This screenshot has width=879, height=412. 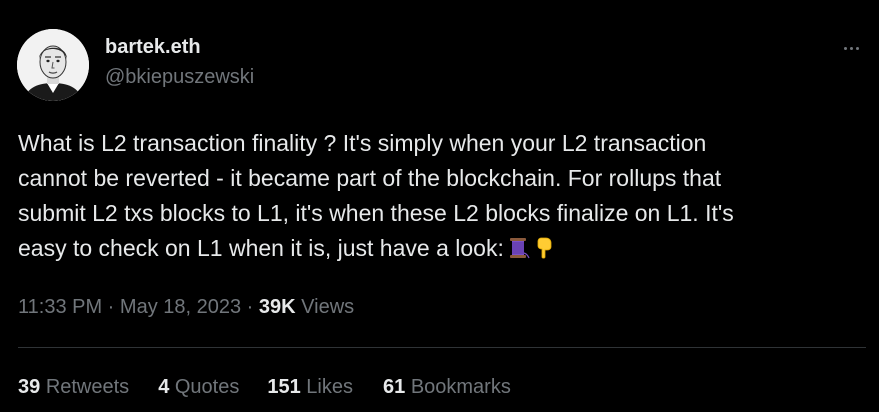 I want to click on quotes-stat: 4 Quotes, so click(x=198, y=387).